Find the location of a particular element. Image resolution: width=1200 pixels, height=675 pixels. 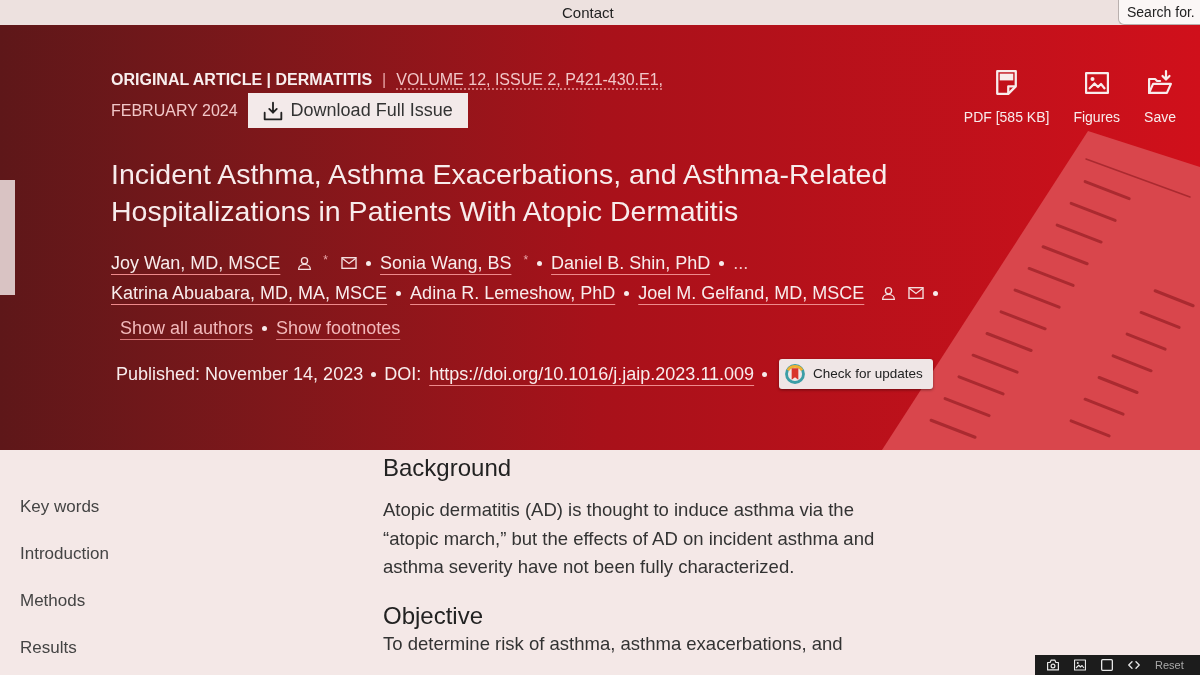

expand-link: Show footnotes is located at coordinates (338, 328).